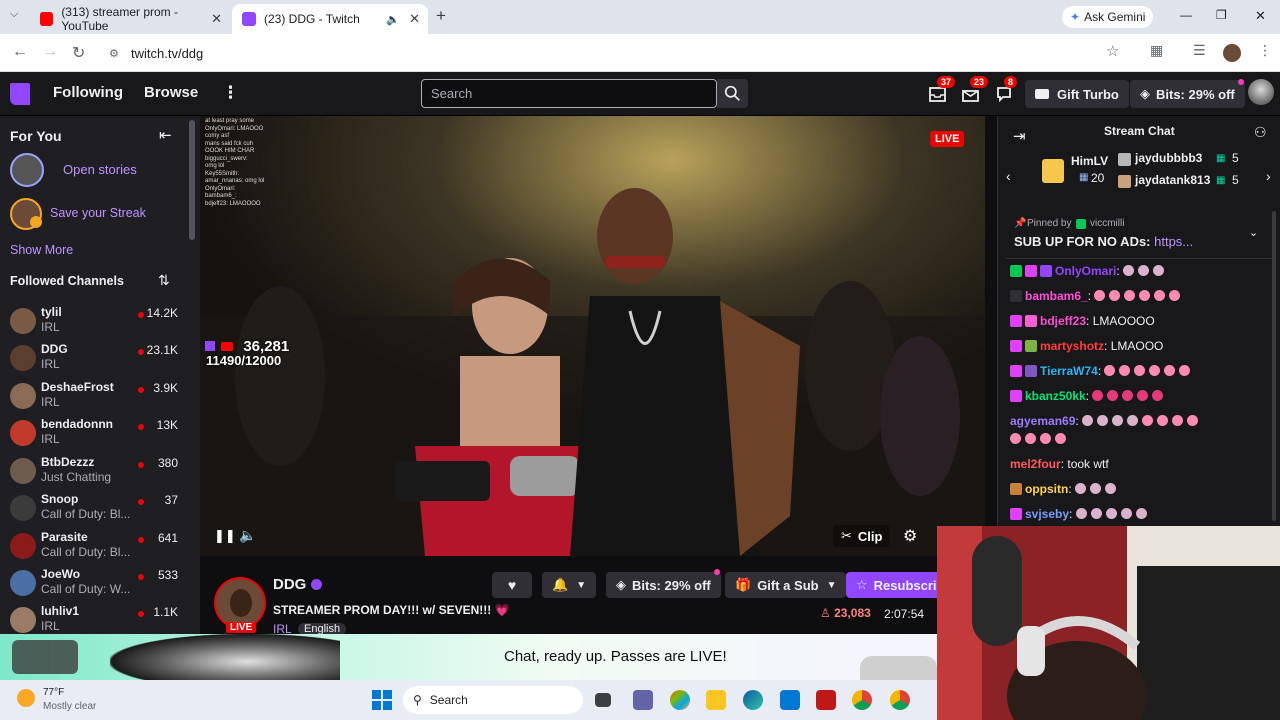  I want to click on taskbar-search: ⚲ Search, so click(493, 700).